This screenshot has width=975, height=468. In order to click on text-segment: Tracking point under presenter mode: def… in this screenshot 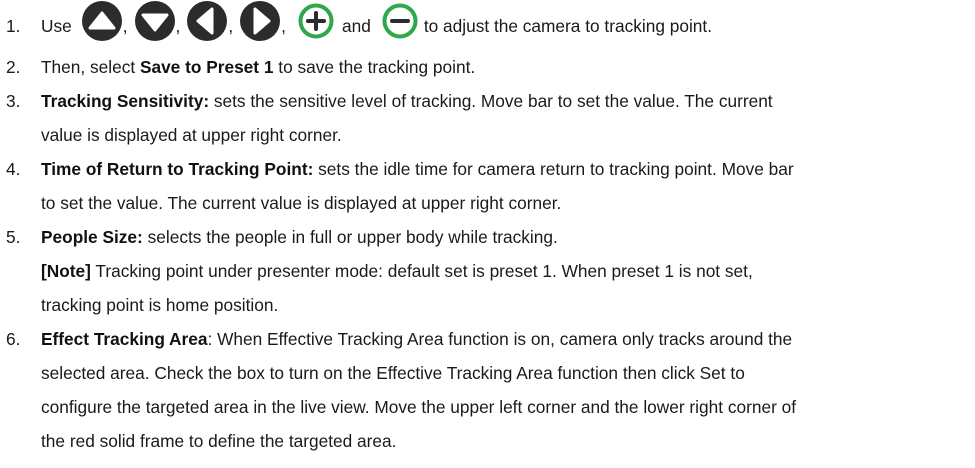, I will do `click(421, 271)`.